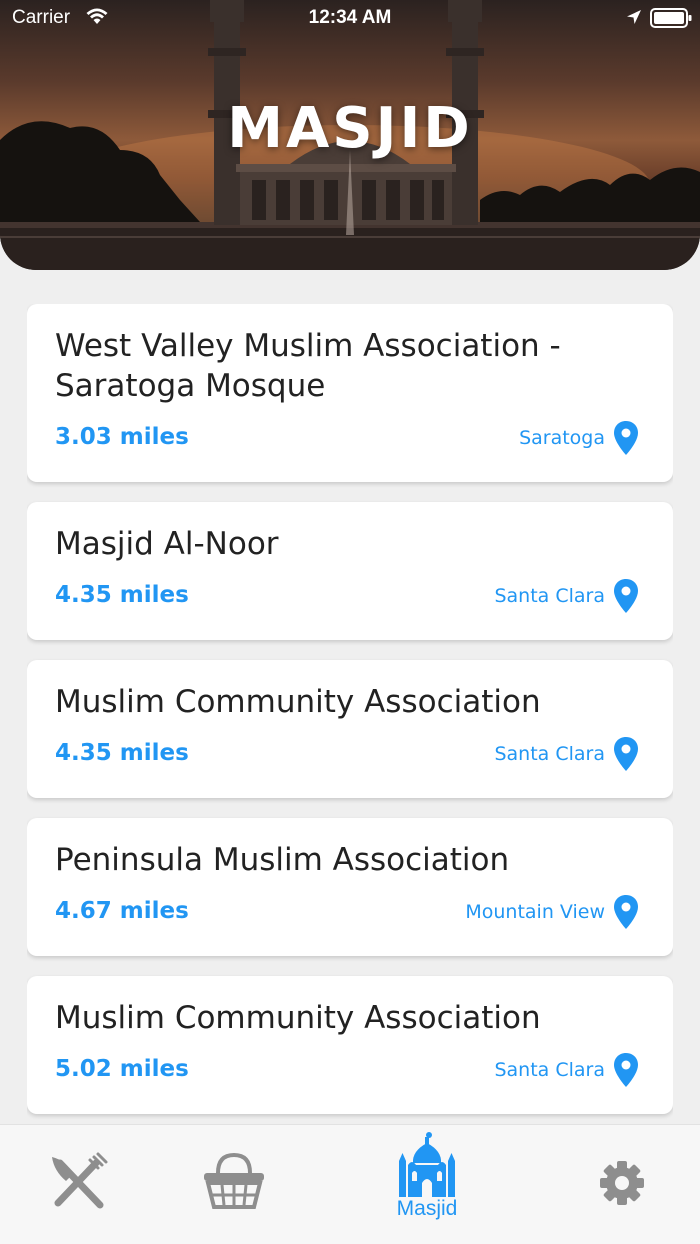  Describe the element at coordinates (347, 918) in the screenshot. I see `masjid-card-footer: 4.67 miles Mountain View` at that location.